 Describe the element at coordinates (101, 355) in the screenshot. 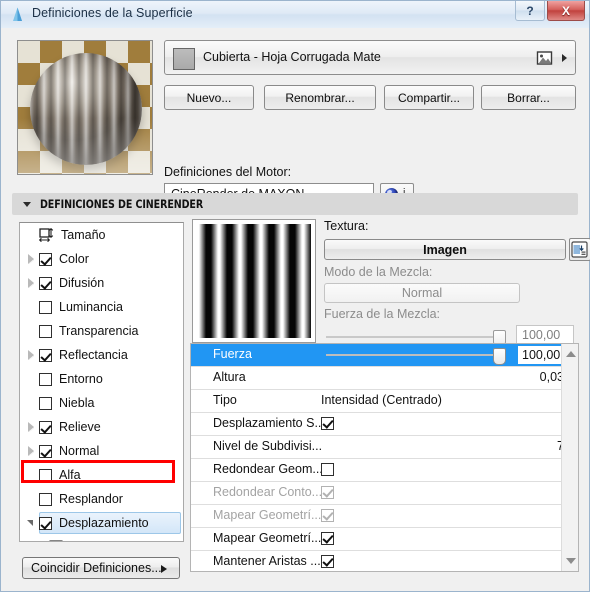

I see `tree-item-reflectancia: Reflectancia` at that location.